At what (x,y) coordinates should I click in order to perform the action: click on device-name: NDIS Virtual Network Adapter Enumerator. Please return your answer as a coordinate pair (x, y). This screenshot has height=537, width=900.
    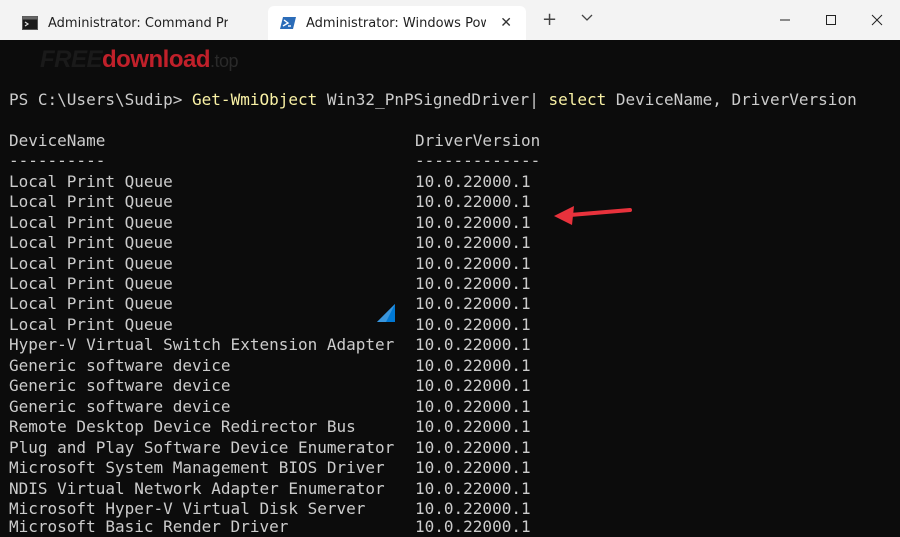
    Looking at the image, I should click on (197, 488).